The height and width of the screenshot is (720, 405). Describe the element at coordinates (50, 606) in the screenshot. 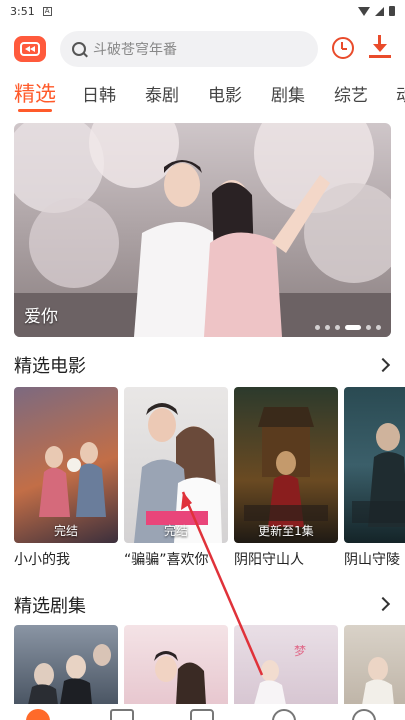

I see `section-title-series: 精选剧集` at that location.